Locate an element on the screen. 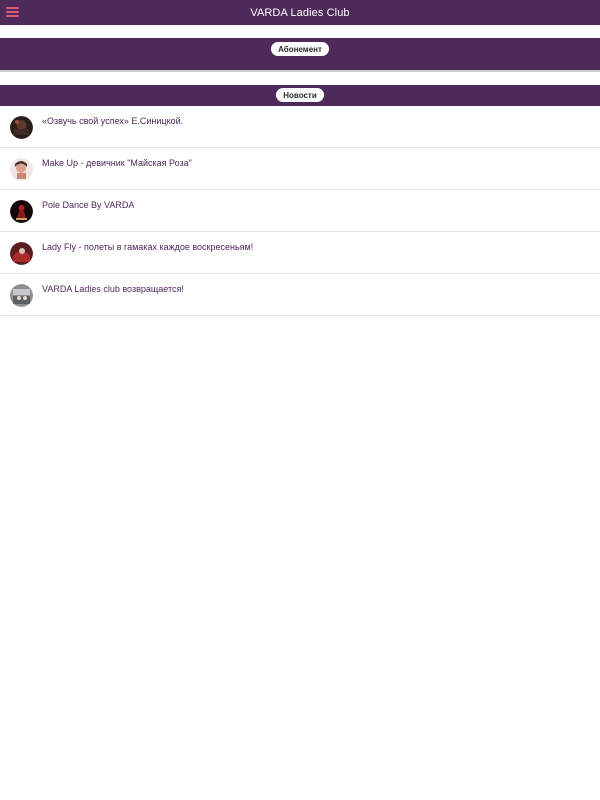 This screenshot has width=600, height=800. news-title: «Озвучь свой успех» Е.Синицкой. is located at coordinates (113, 121).